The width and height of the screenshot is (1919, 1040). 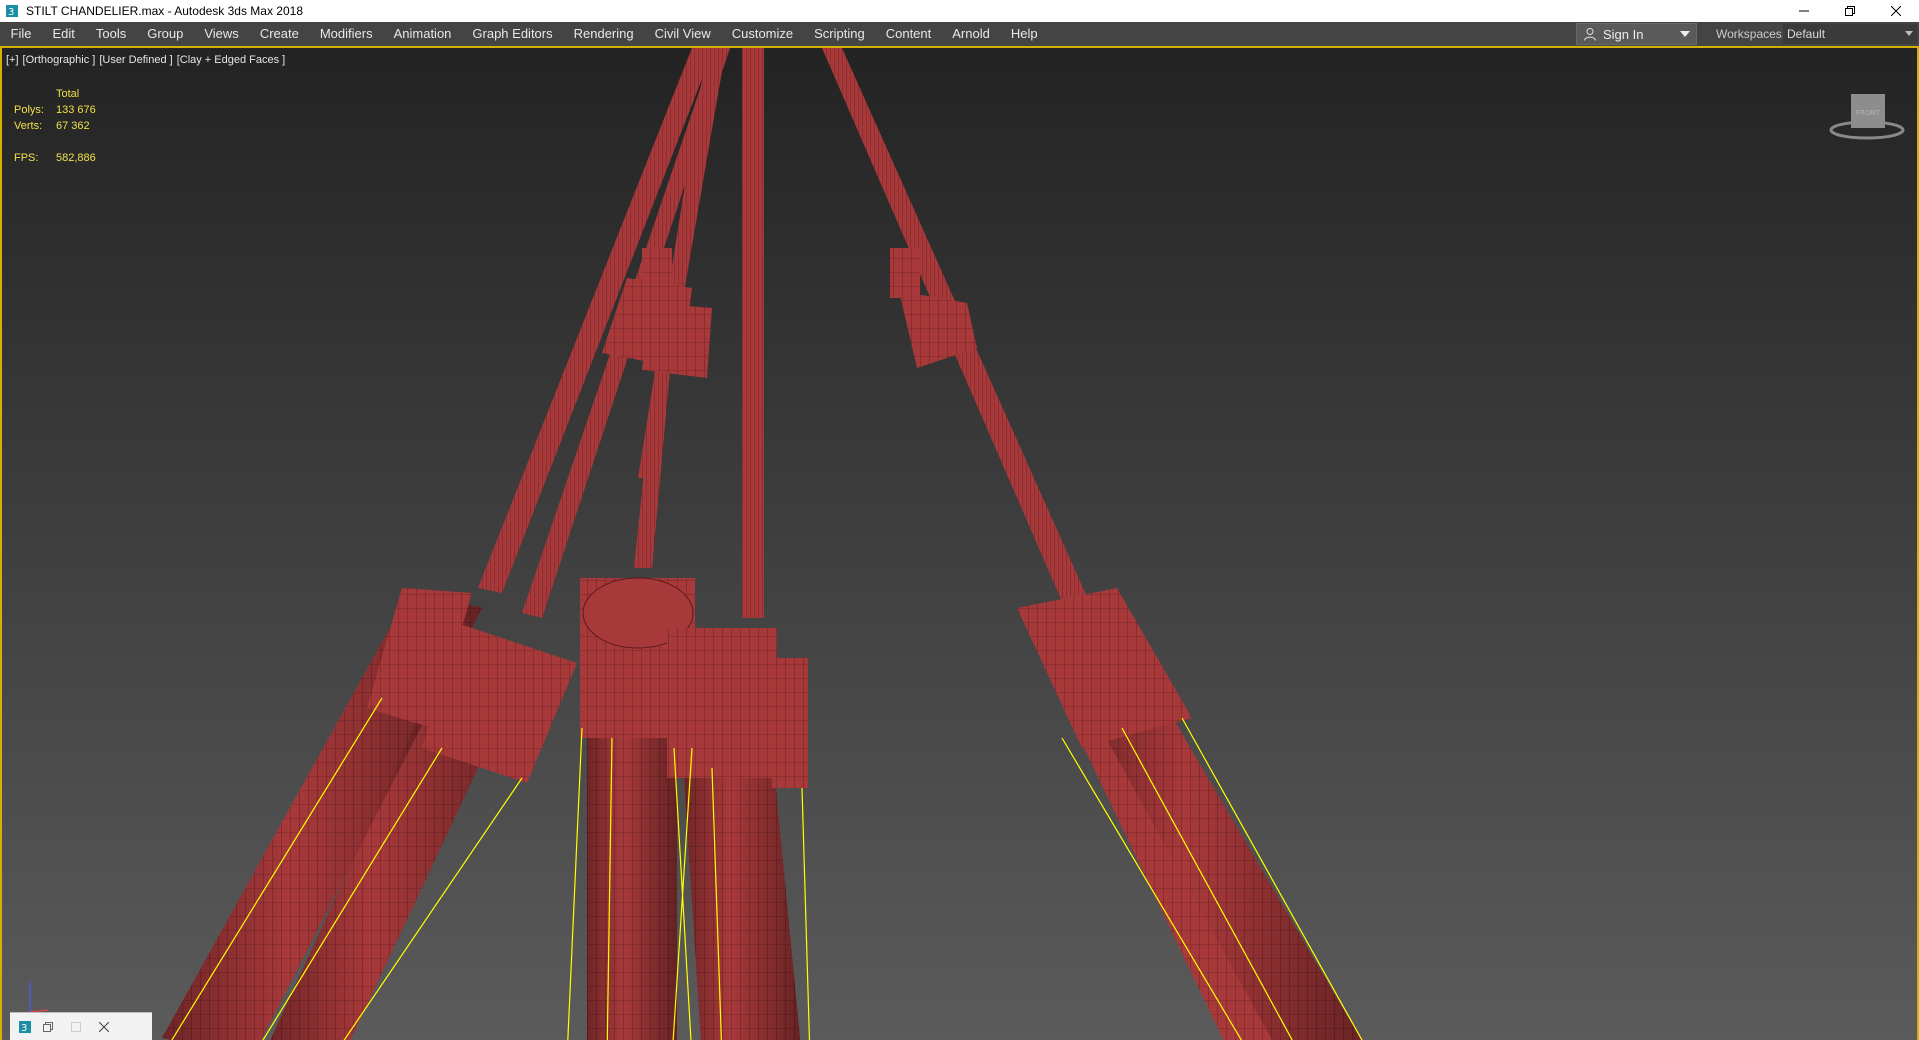 What do you see at coordinates (1806, 34) in the screenshot?
I see `workspaces-value: Default` at bounding box center [1806, 34].